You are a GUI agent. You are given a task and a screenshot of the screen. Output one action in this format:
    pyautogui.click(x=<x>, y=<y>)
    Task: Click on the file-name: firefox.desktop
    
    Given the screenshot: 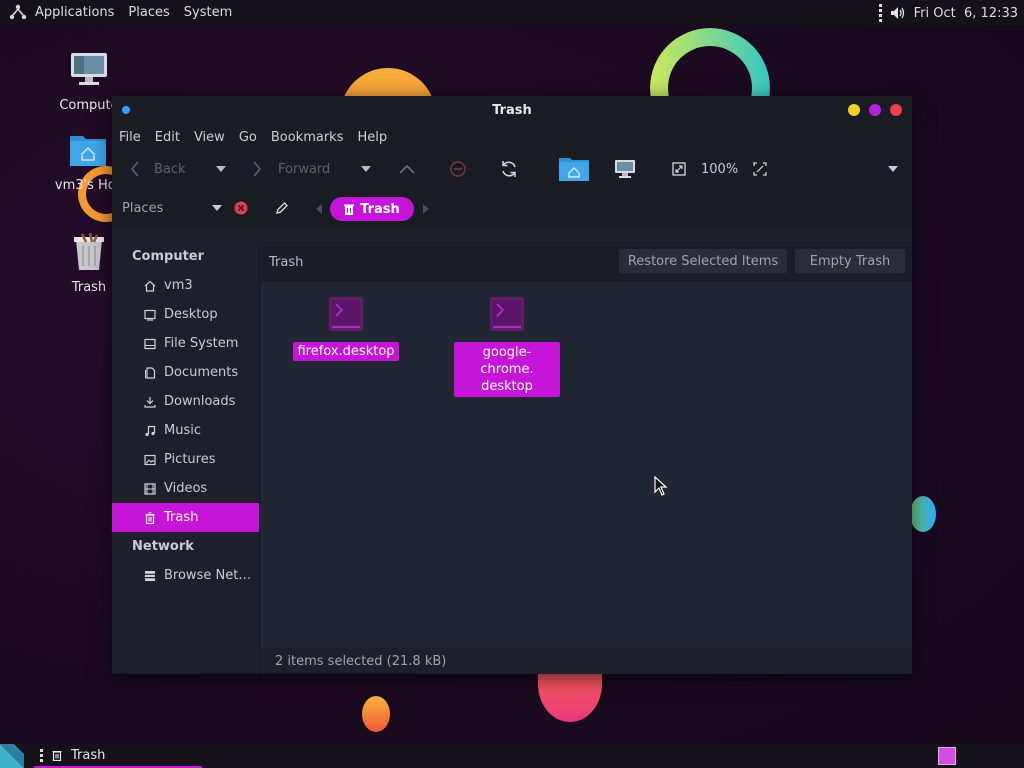 What is the action you would take?
    pyautogui.click(x=346, y=351)
    